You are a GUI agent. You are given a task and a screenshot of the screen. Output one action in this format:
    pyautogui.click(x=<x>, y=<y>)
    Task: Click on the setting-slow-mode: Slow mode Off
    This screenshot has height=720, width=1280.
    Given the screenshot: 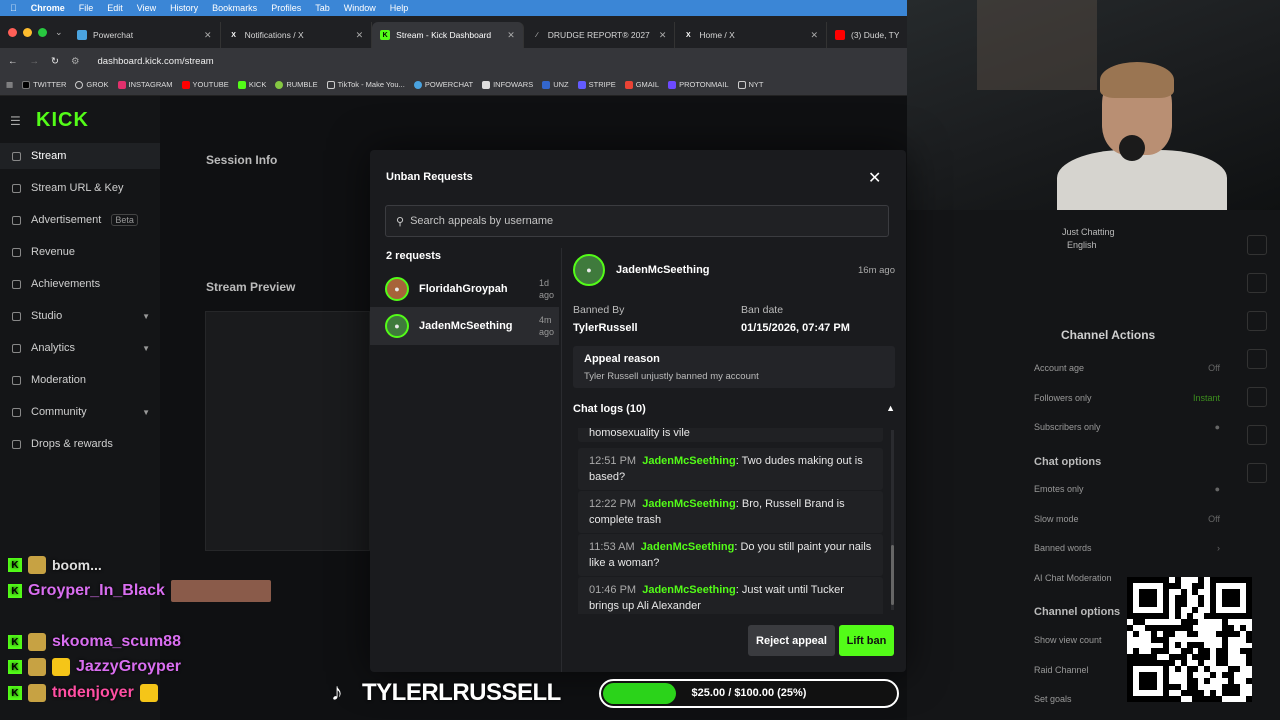 What is the action you would take?
    pyautogui.click(x=1127, y=519)
    